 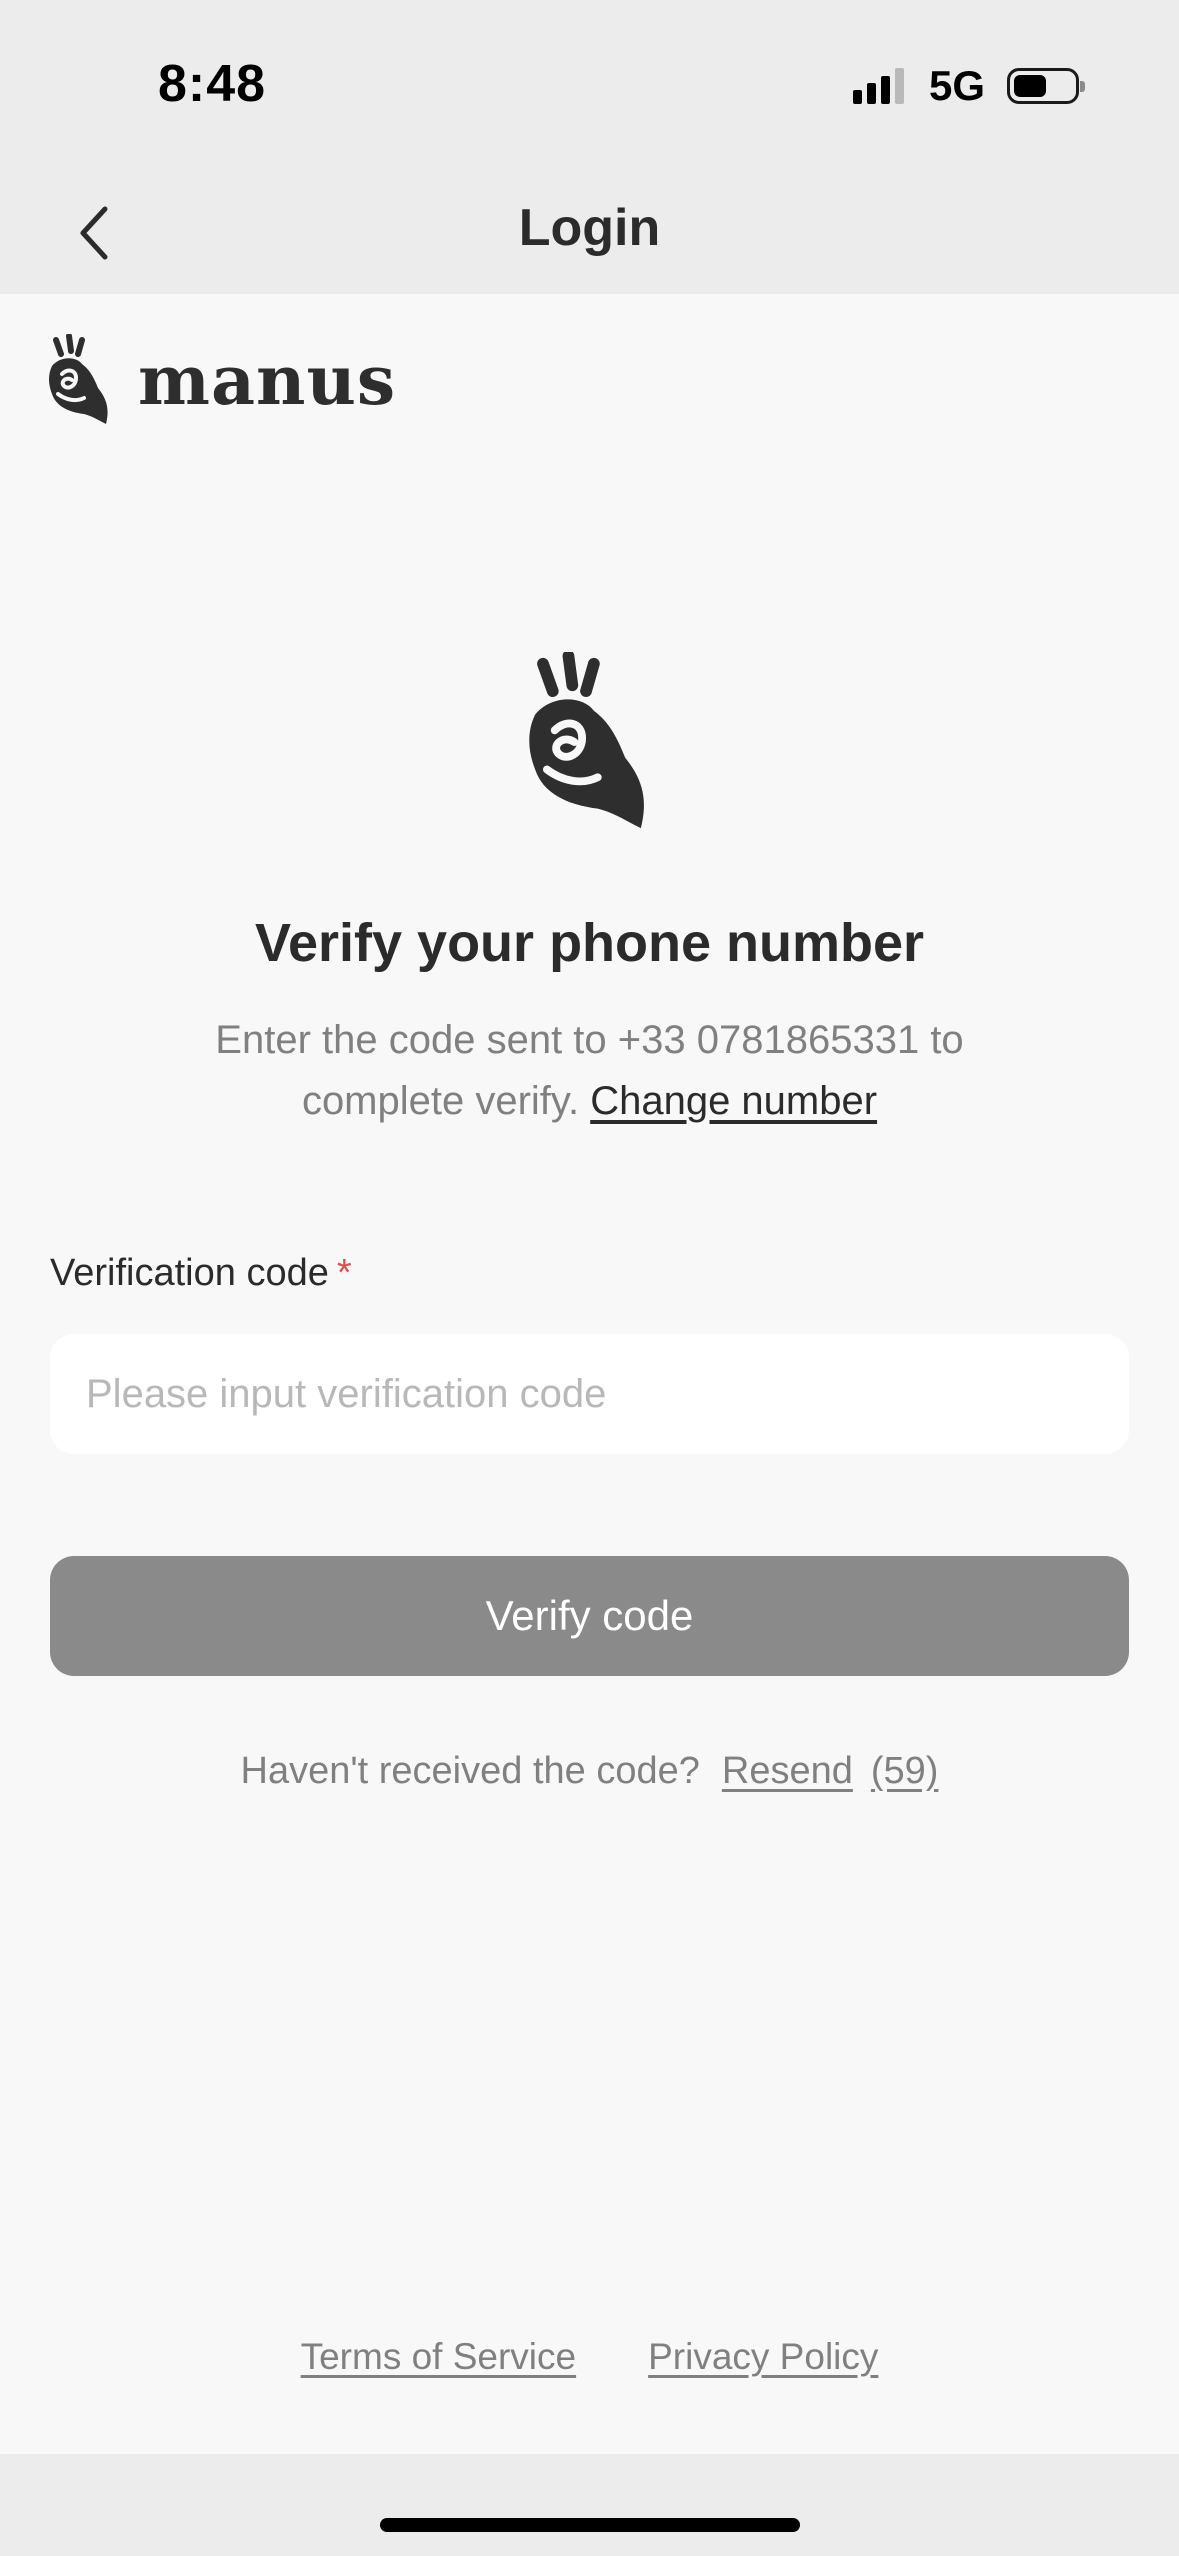 What do you see at coordinates (733, 1101) in the screenshot?
I see `change-number-link: Change number` at bounding box center [733, 1101].